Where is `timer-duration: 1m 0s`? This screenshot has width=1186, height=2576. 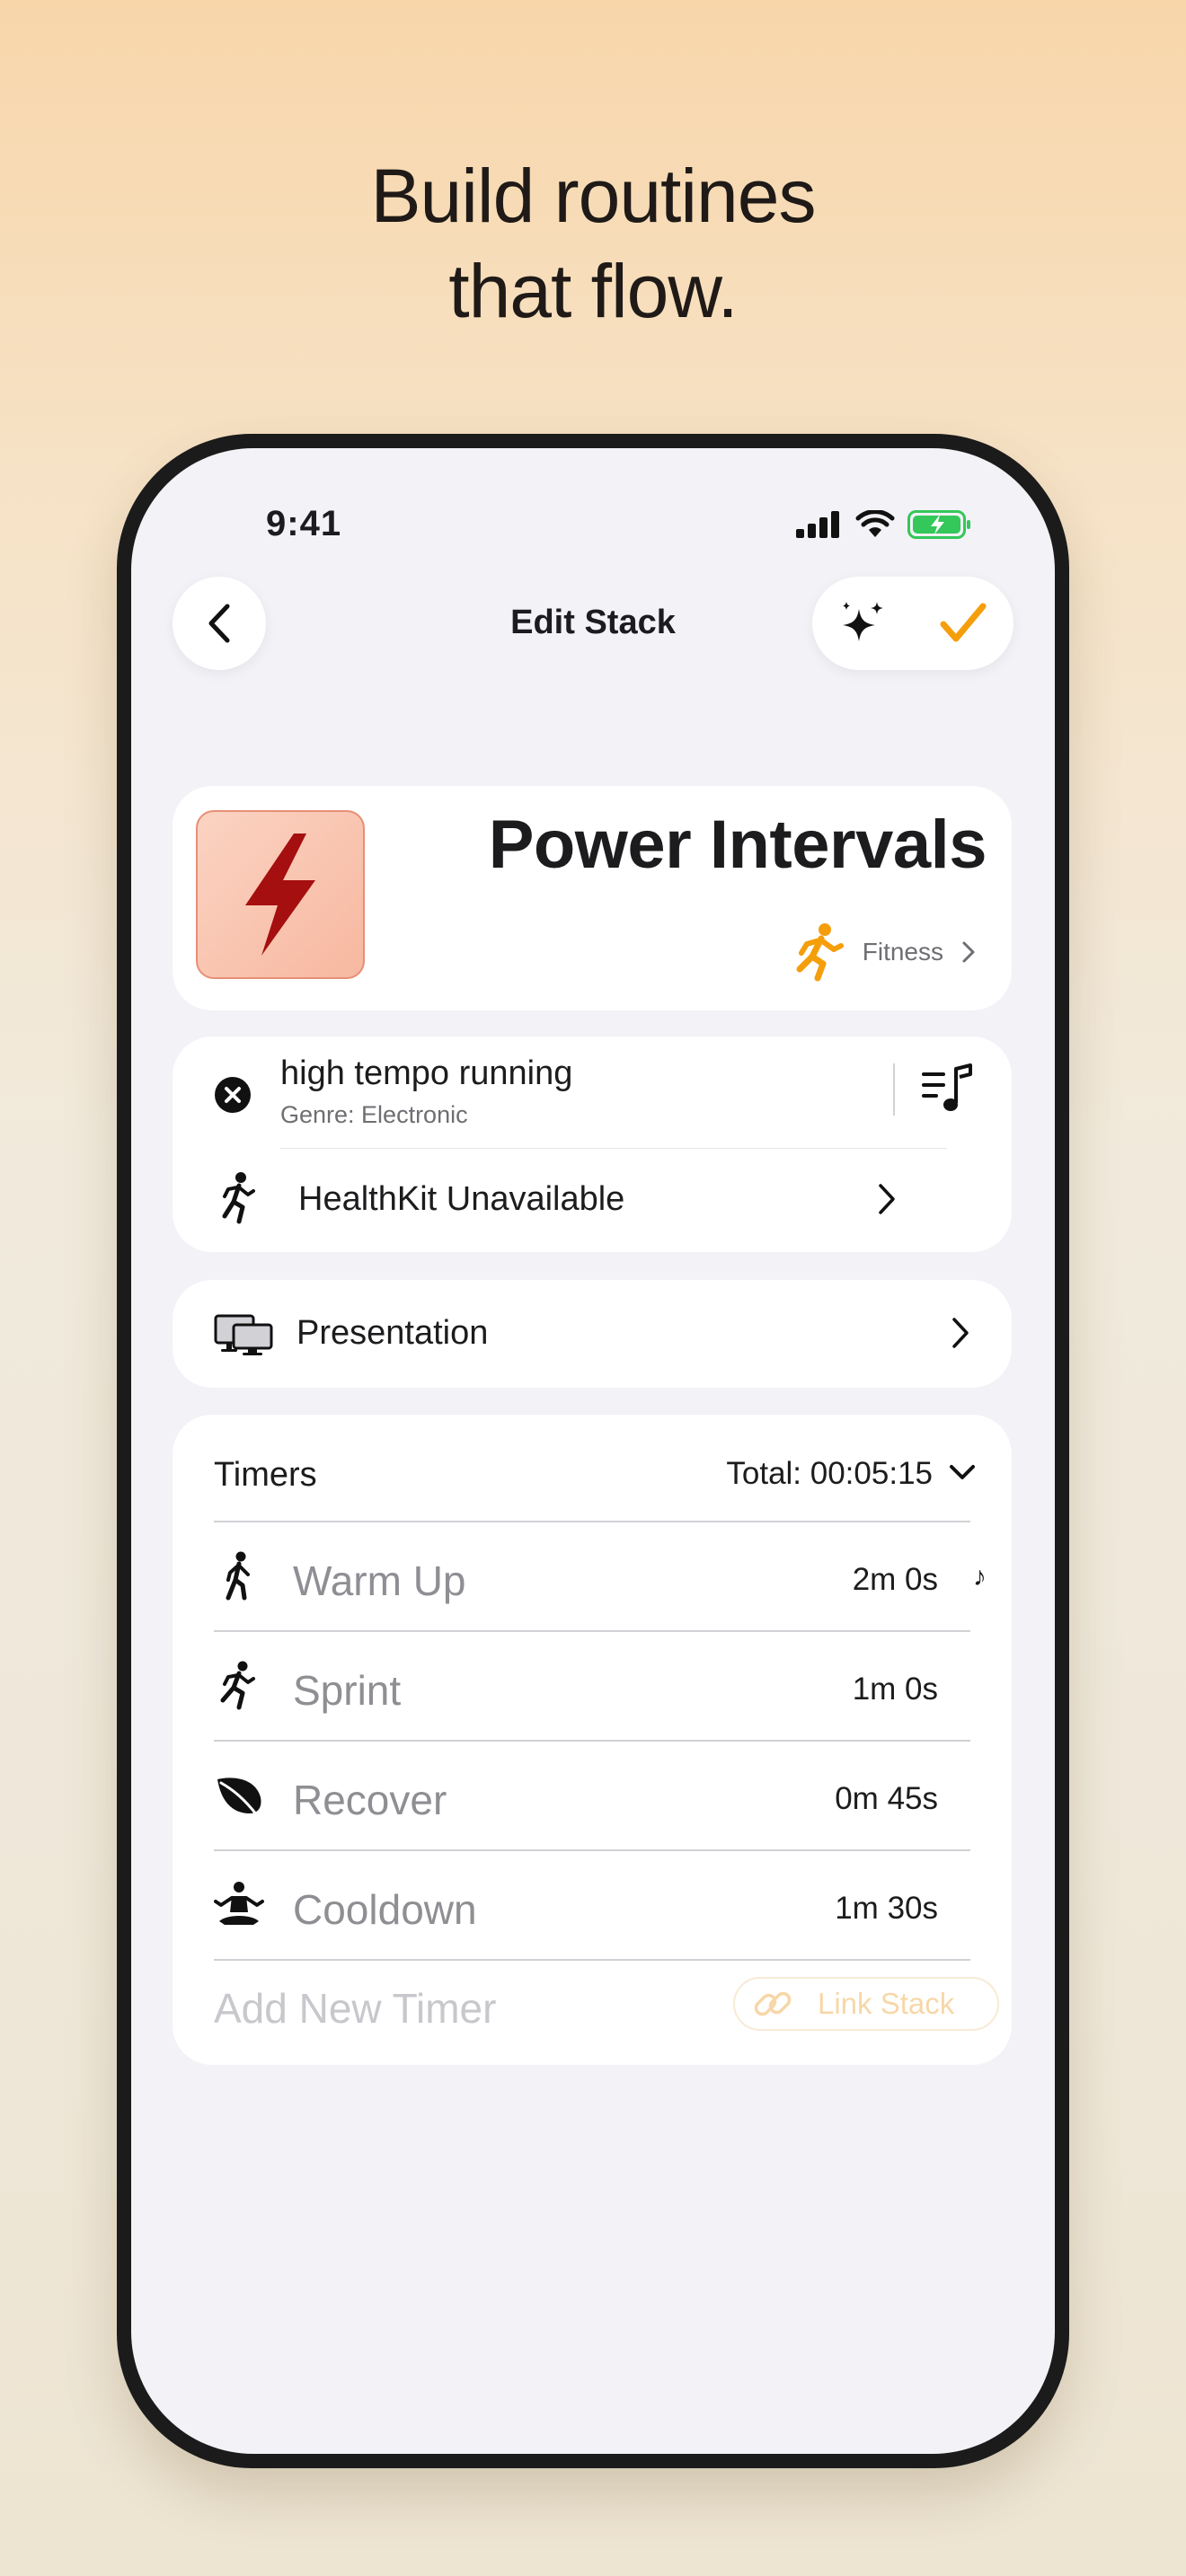 timer-duration: 1m 0s is located at coordinates (895, 1689).